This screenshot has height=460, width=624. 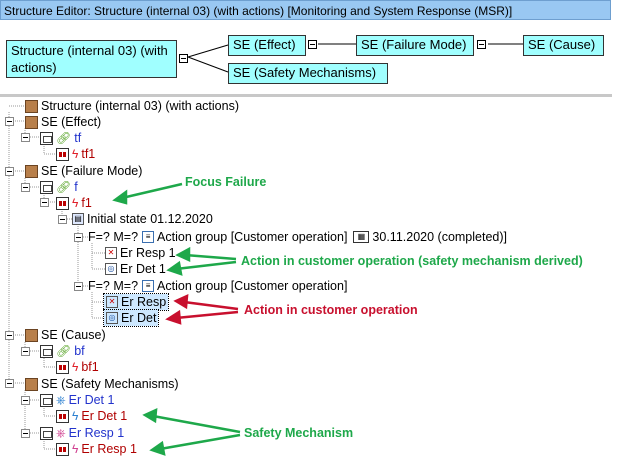 I want to click on optimization-state-icon: ▤, so click(x=78, y=219).